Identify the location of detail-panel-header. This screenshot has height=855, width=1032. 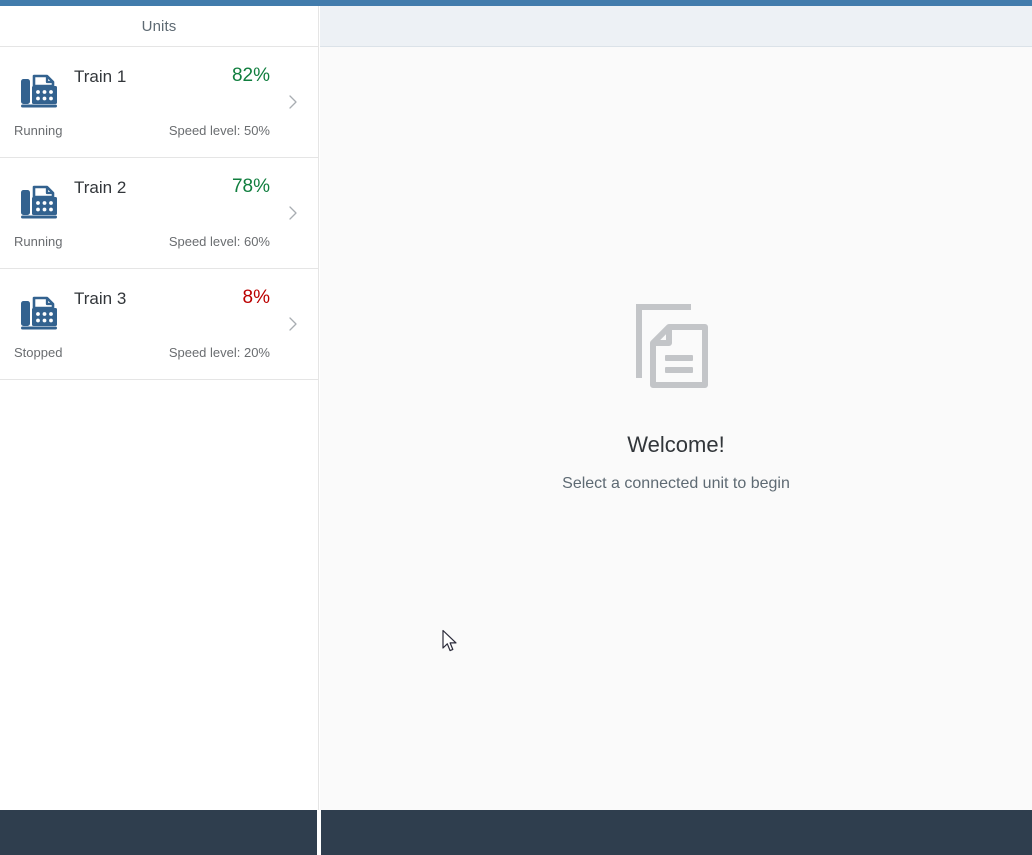
(676, 26).